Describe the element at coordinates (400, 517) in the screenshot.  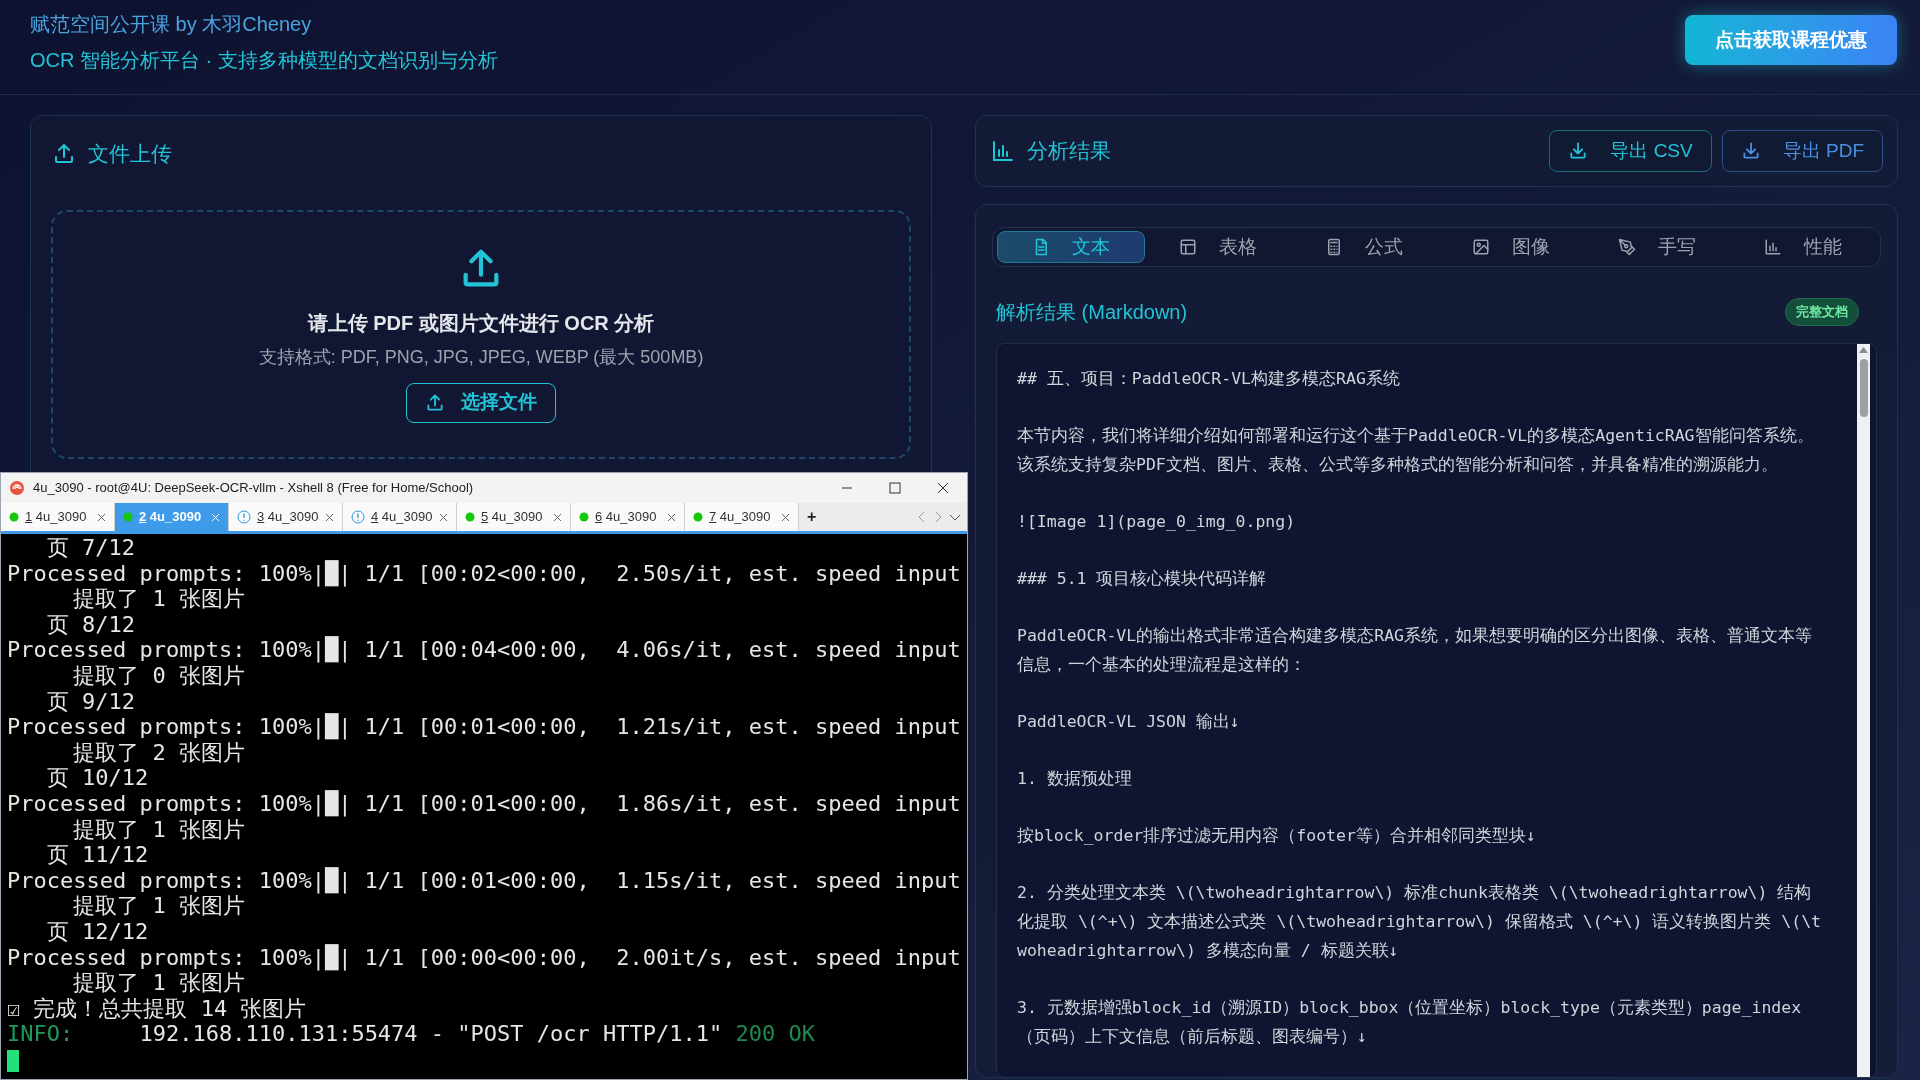
I see `terminal-tab: 4 4u_3090` at that location.